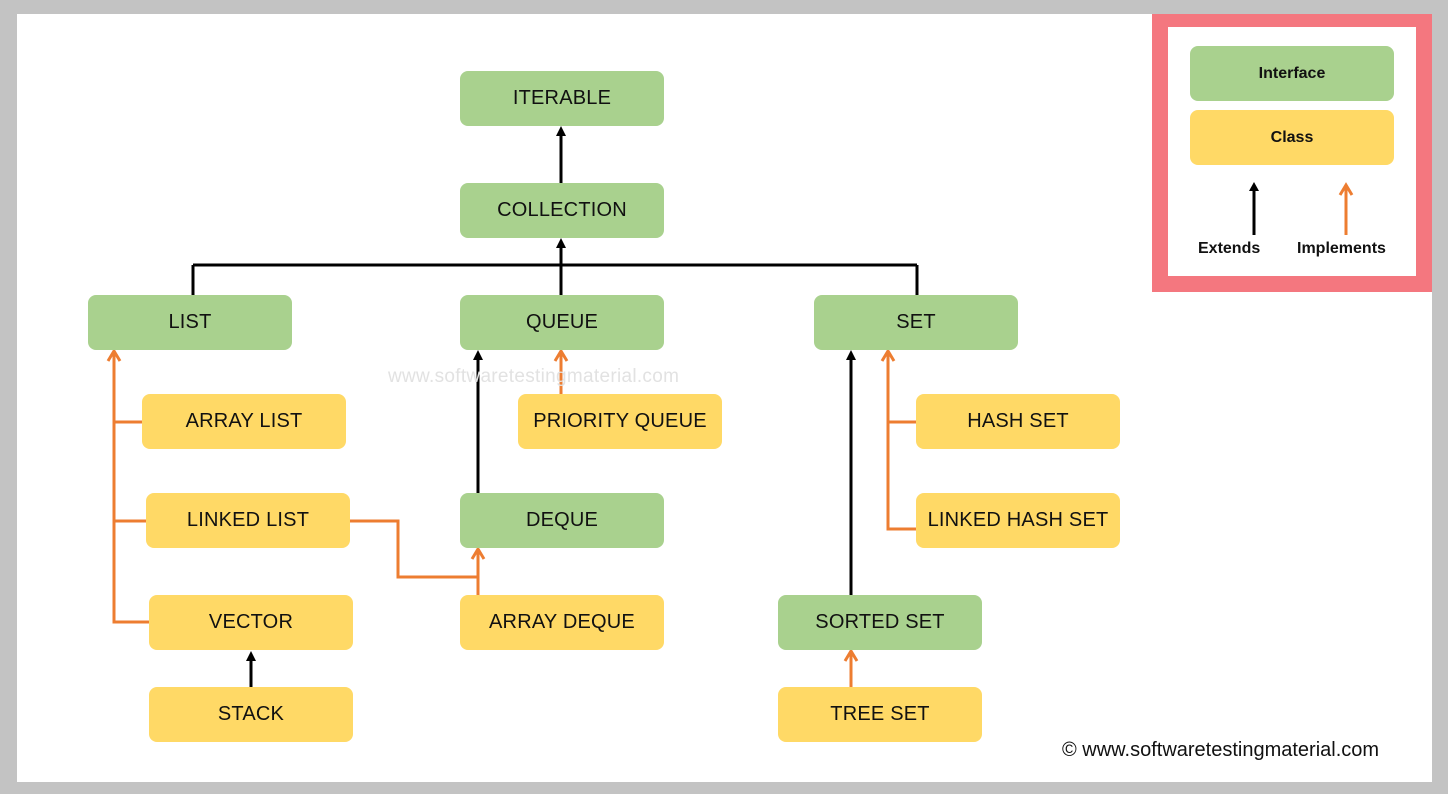  What do you see at coordinates (1018, 520) in the screenshot?
I see `node-linked-hash-set: LINKED HASH SET` at bounding box center [1018, 520].